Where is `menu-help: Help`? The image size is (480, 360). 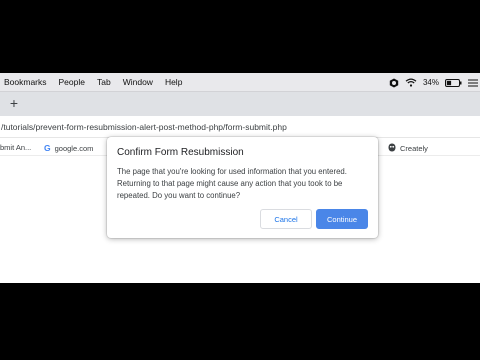
menu-help: Help is located at coordinates (173, 82).